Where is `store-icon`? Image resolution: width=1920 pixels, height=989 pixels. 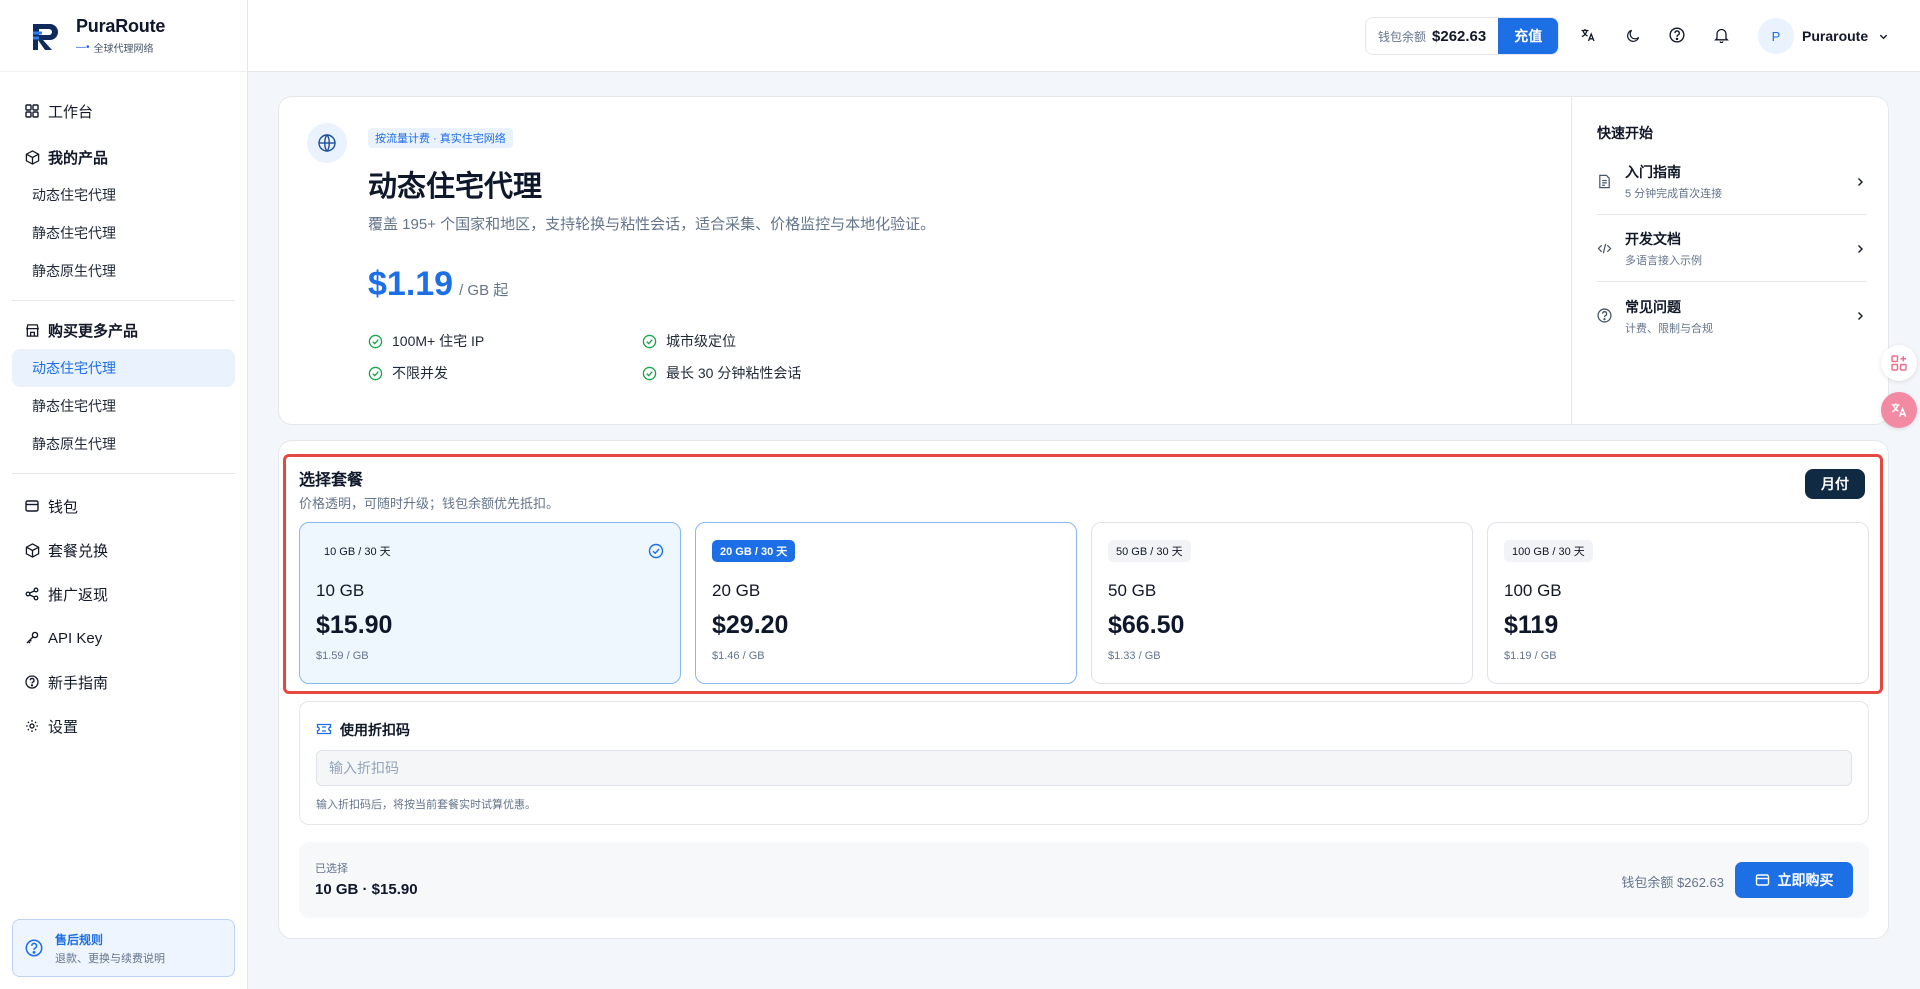
store-icon is located at coordinates (32, 330).